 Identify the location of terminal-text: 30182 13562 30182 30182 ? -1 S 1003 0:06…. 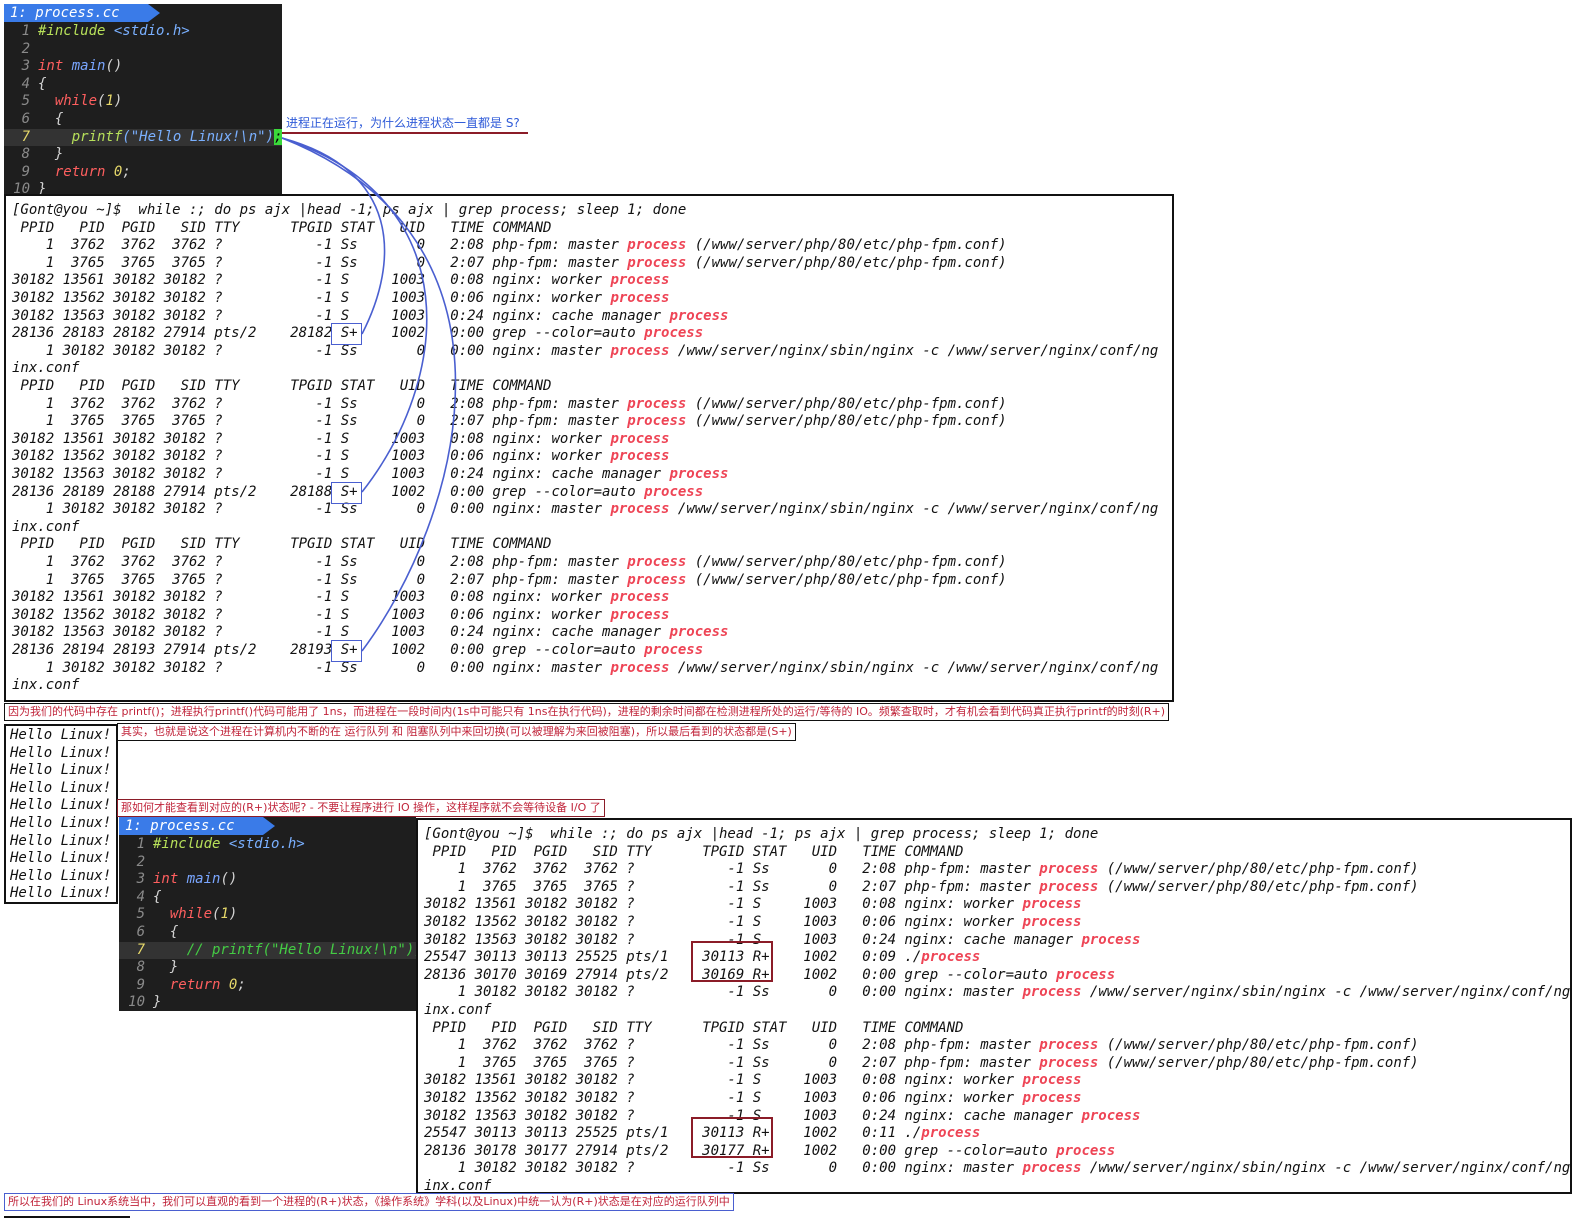
(723, 1098).